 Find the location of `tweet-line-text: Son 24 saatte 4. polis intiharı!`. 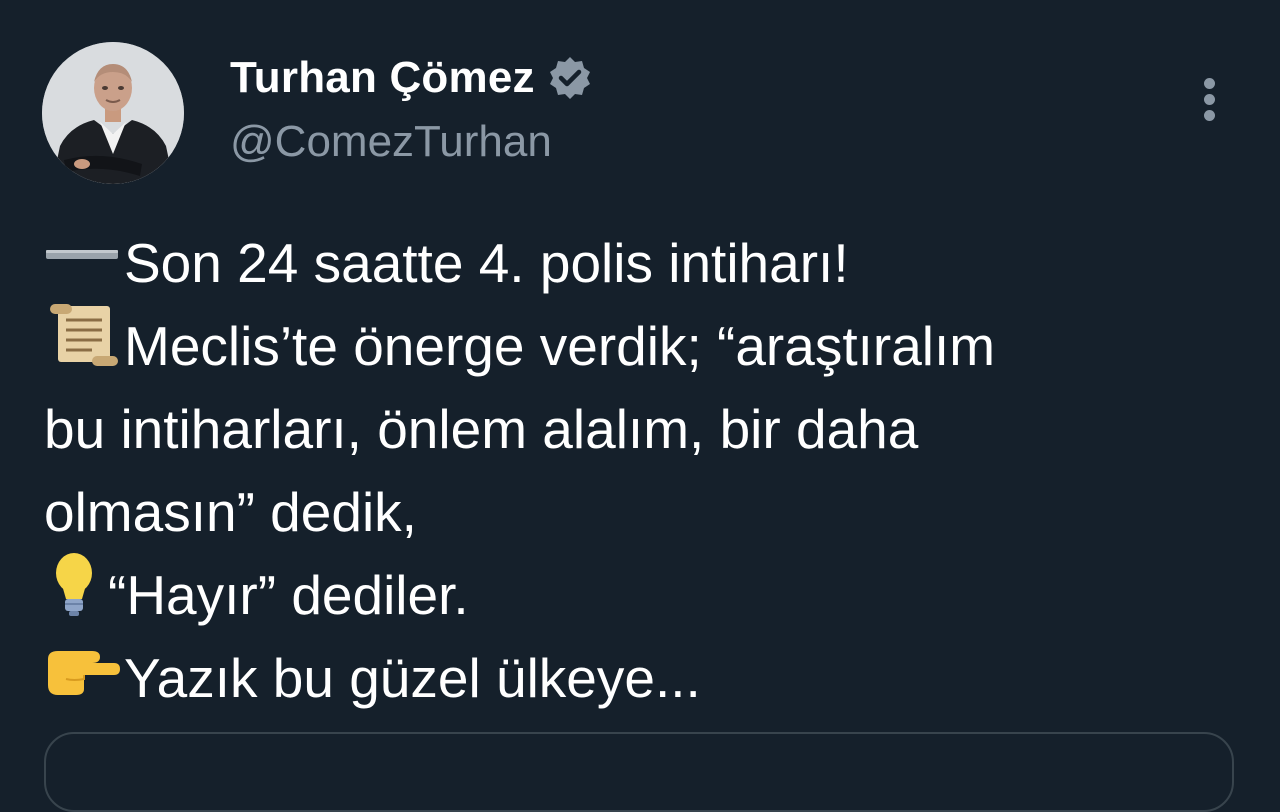

tweet-line-text: Son 24 saatte 4. polis intiharı! is located at coordinates (486, 263).